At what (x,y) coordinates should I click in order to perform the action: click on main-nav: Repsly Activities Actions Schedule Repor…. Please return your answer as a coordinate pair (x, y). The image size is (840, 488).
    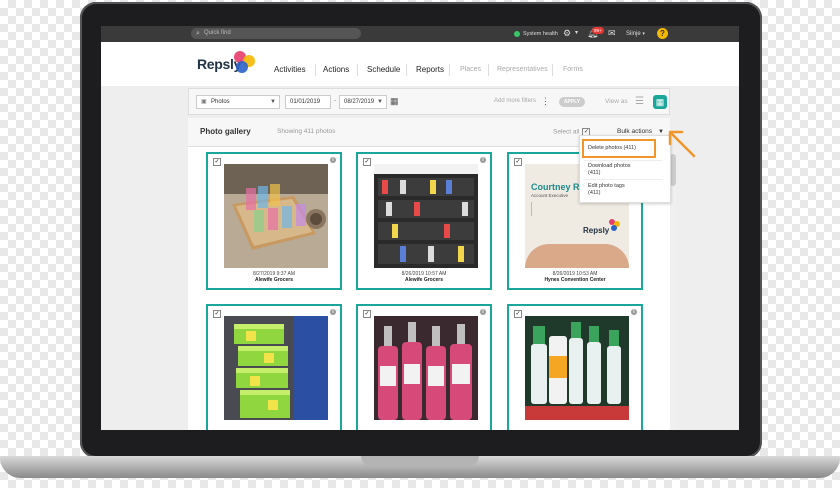
    Looking at the image, I should click on (420, 64).